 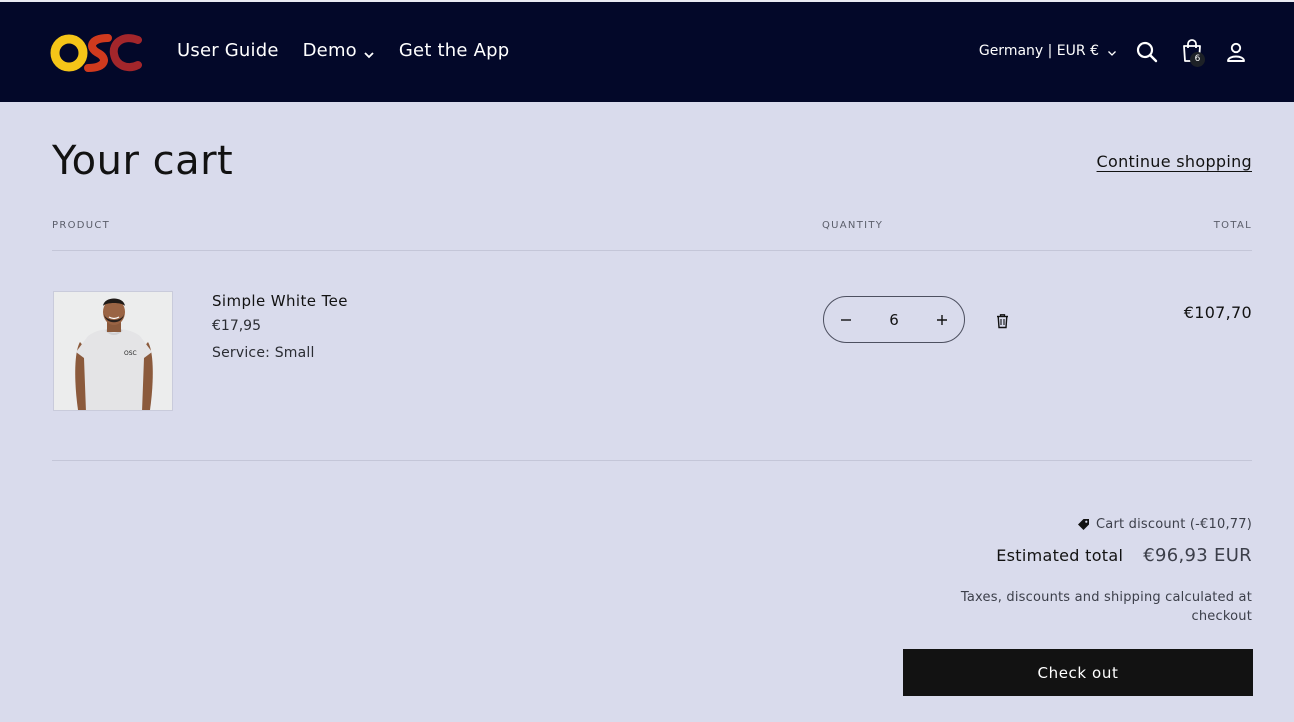 What do you see at coordinates (1174, 161) in the screenshot?
I see `continue-shopping-link: Continue shopping` at bounding box center [1174, 161].